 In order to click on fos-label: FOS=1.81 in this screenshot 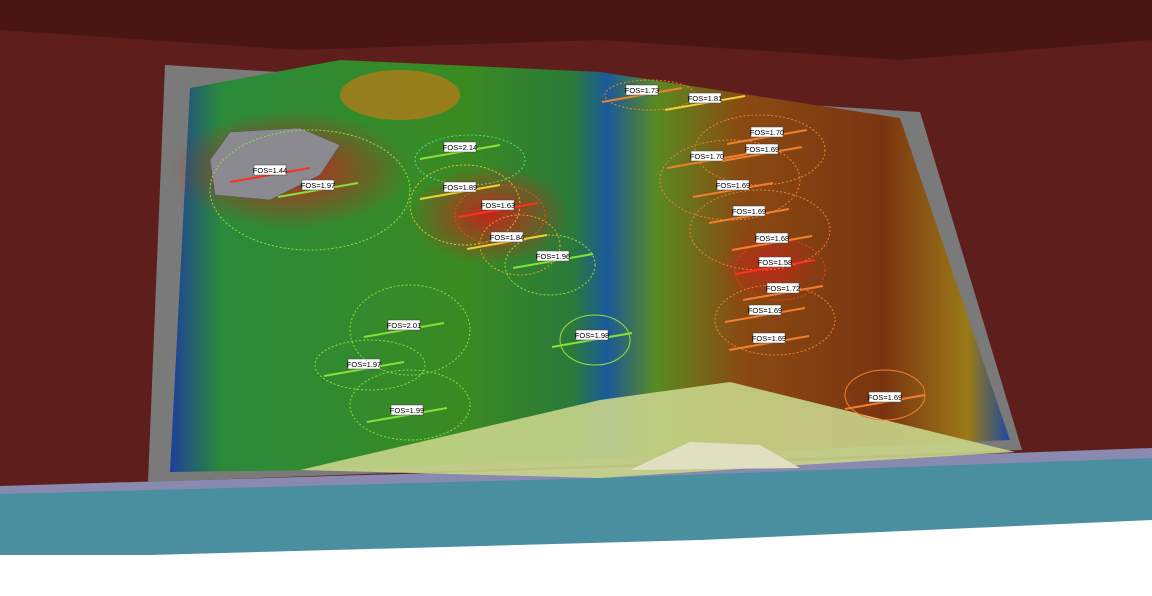, I will do `click(705, 98)`.